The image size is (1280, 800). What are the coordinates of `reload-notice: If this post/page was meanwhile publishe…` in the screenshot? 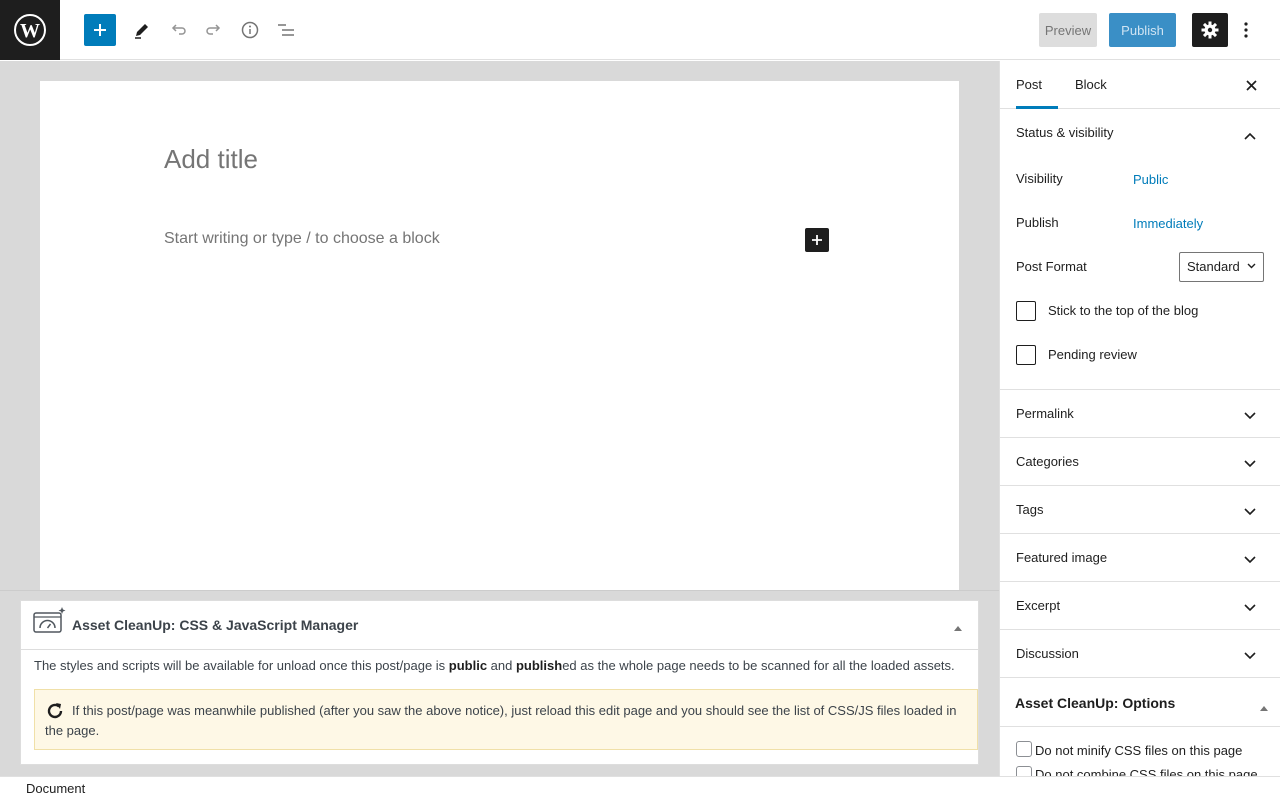 It's located at (506, 719).